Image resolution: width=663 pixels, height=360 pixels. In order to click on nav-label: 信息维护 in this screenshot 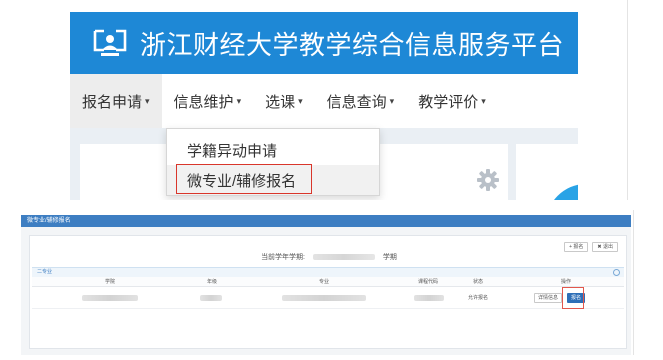, I will do `click(203, 102)`.